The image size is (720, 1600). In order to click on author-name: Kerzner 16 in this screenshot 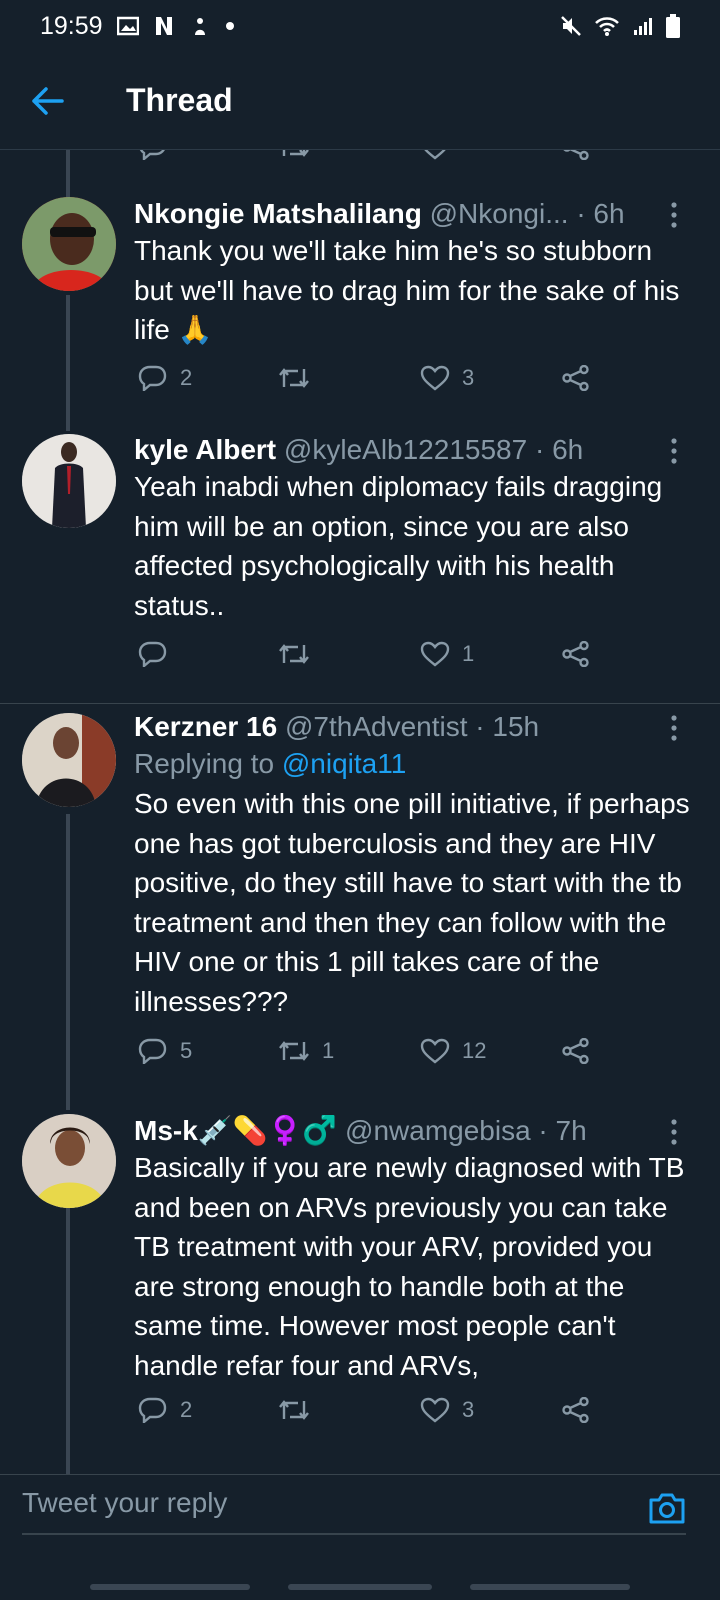, I will do `click(205, 726)`.